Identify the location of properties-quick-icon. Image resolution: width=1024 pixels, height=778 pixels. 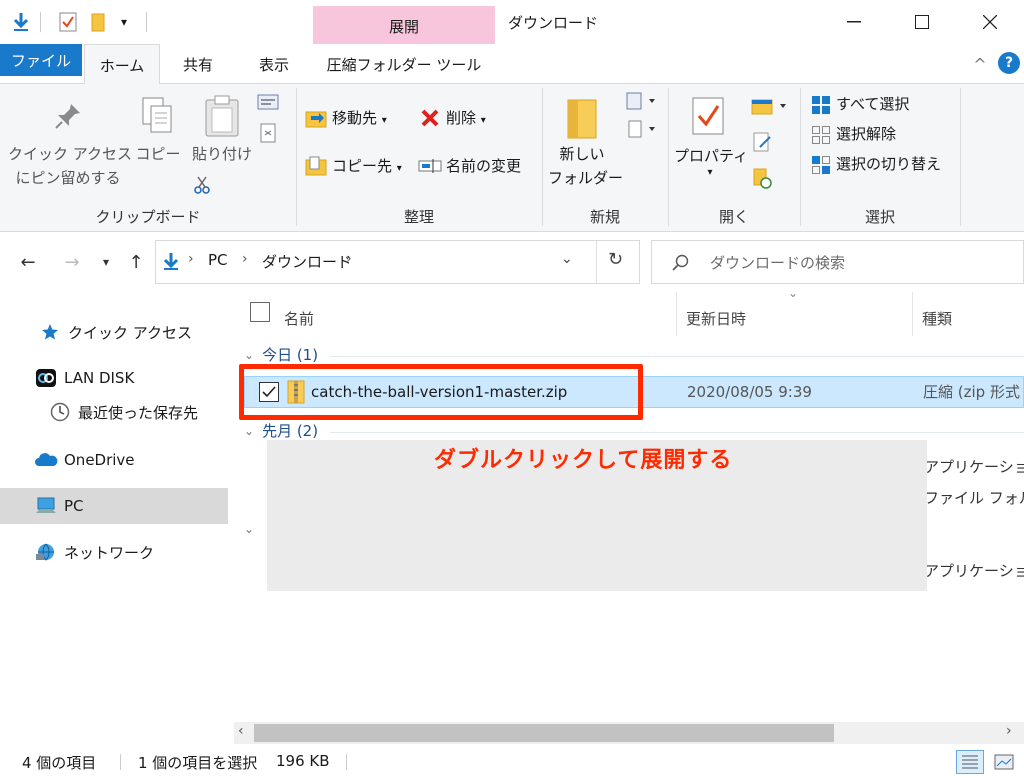
(68, 22).